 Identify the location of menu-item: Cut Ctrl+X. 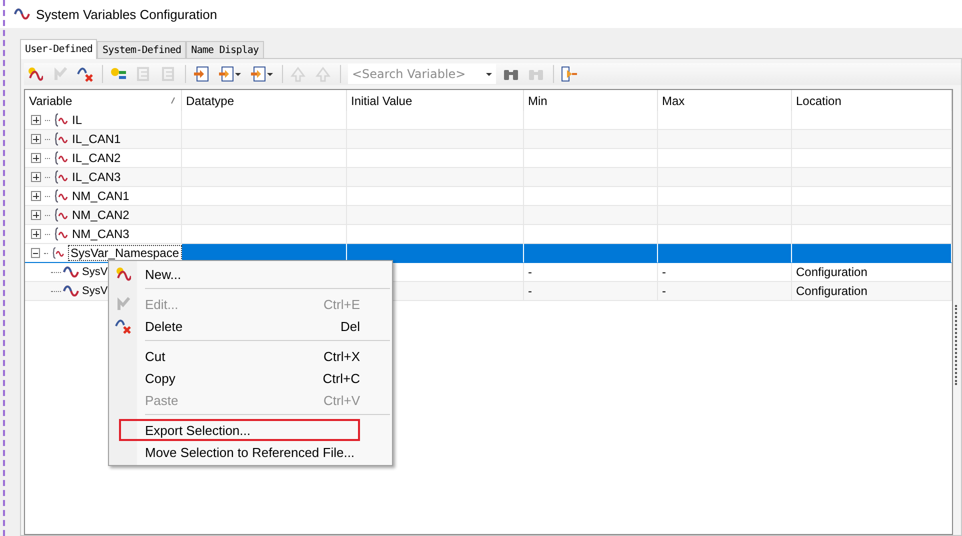
(250, 356).